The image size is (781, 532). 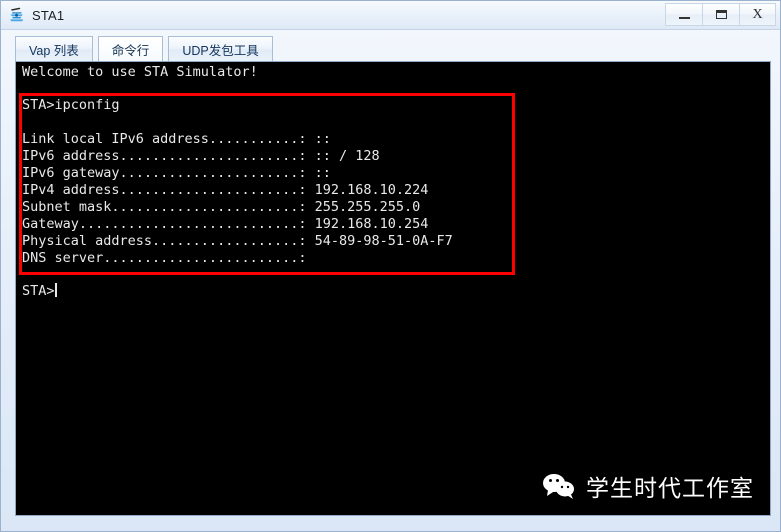 I want to click on tab-command-line-label: 命令行, so click(x=130, y=50).